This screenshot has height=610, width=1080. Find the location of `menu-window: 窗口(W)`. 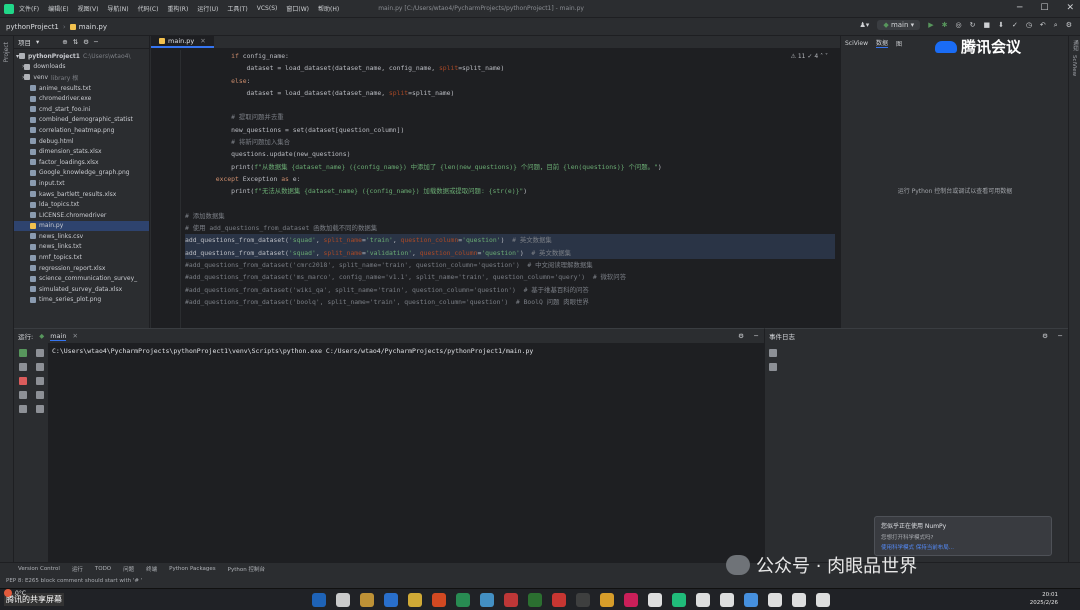

menu-window: 窗口(W) is located at coordinates (297, 8).